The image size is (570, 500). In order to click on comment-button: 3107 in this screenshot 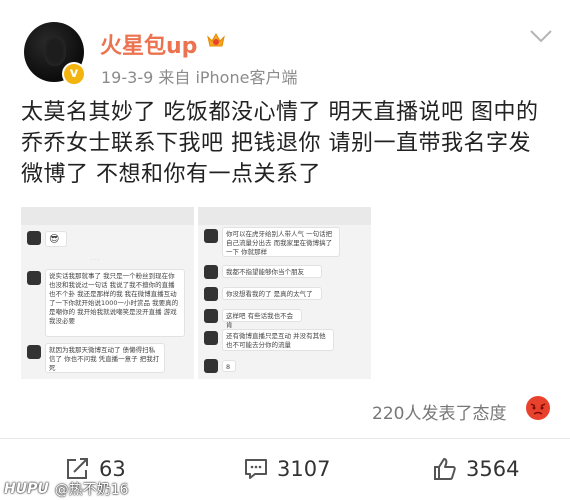, I will do `click(286, 469)`.